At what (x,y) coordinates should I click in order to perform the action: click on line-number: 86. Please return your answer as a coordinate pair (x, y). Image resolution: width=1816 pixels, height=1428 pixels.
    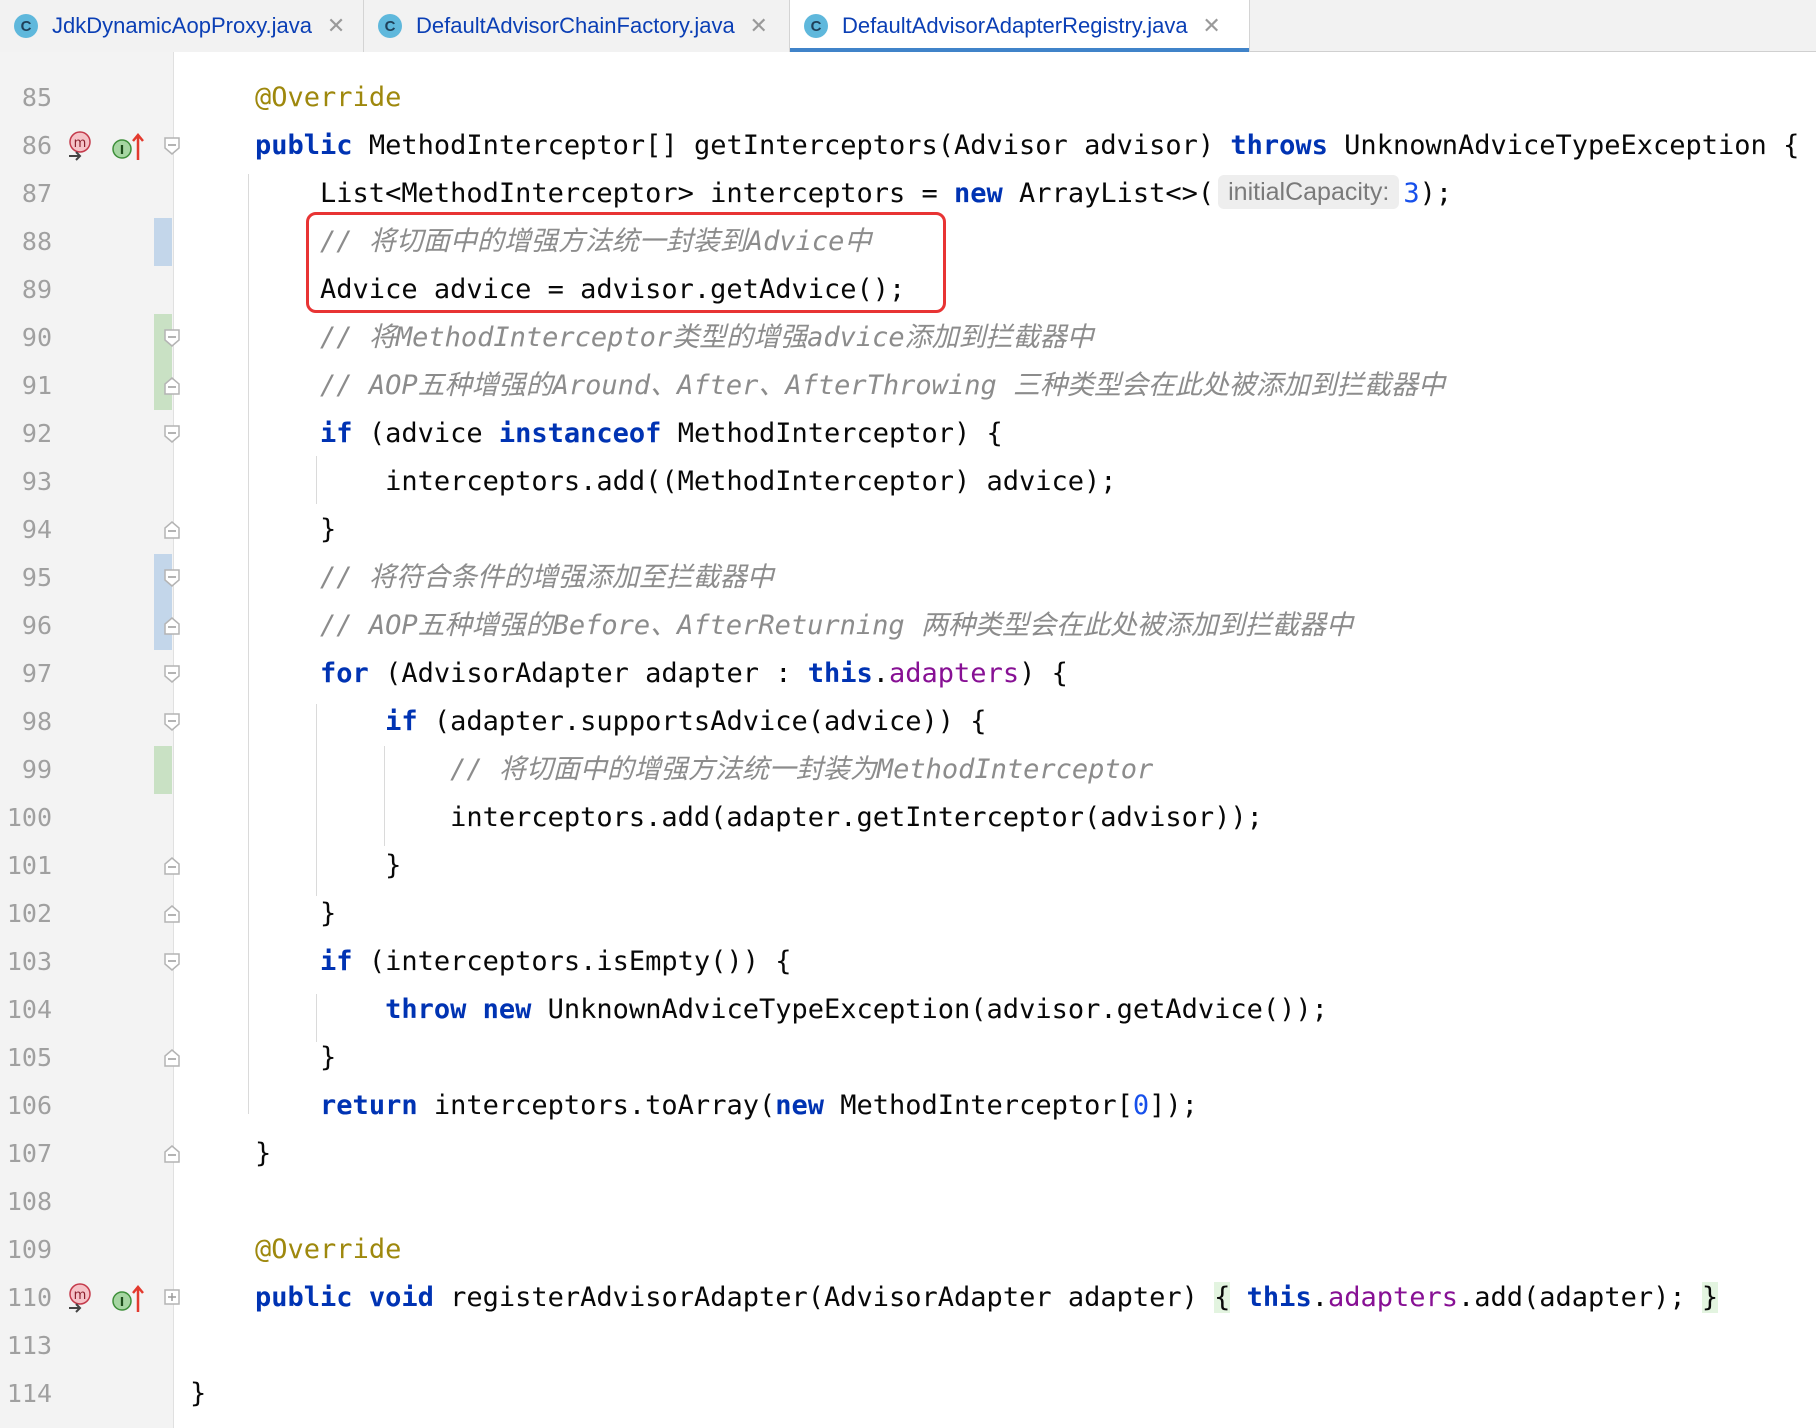
    Looking at the image, I should click on (26, 146).